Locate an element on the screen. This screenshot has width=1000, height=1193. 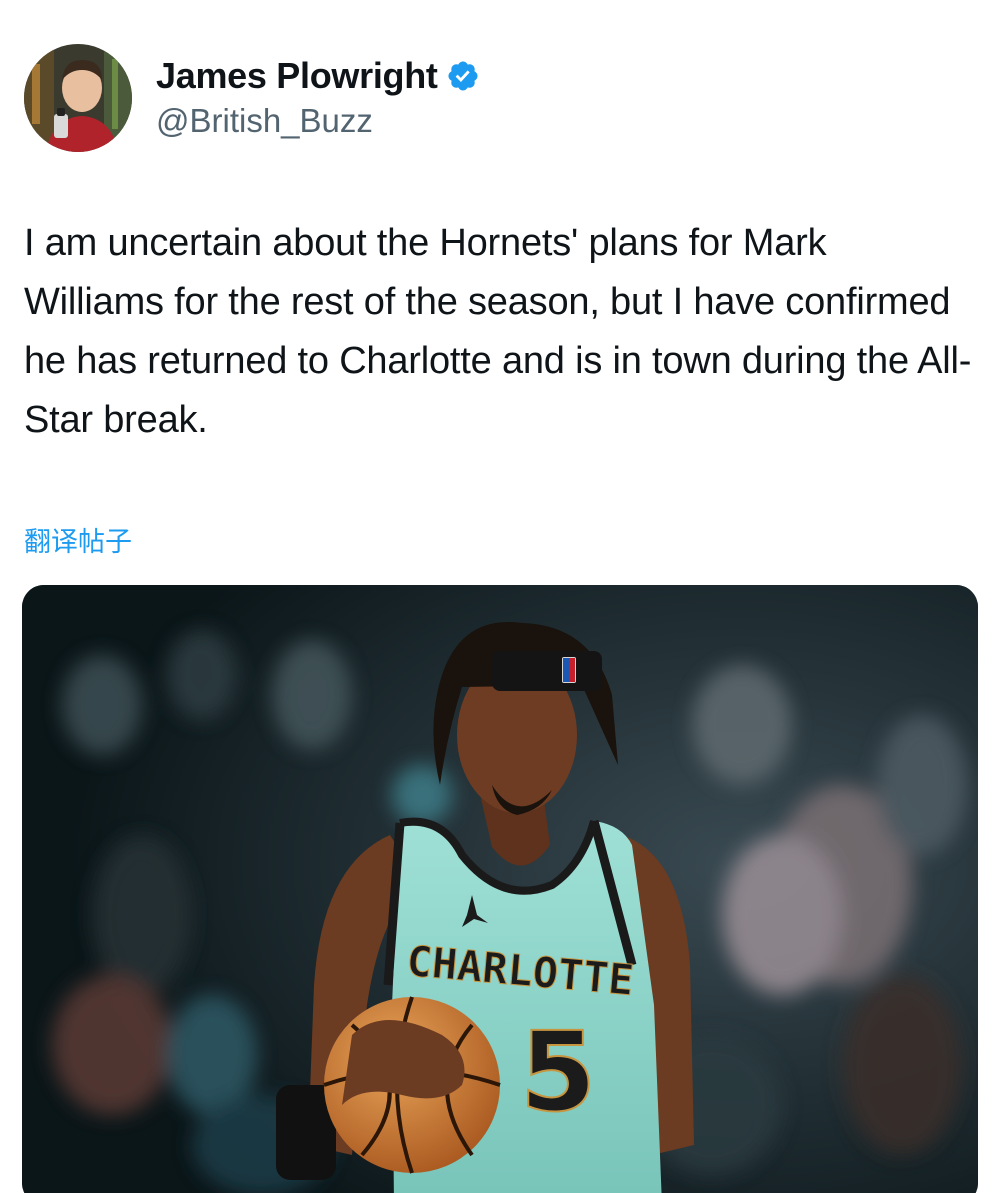
tweet-header: James Plowright @British_Buzz is located at coordinates (500, 96).